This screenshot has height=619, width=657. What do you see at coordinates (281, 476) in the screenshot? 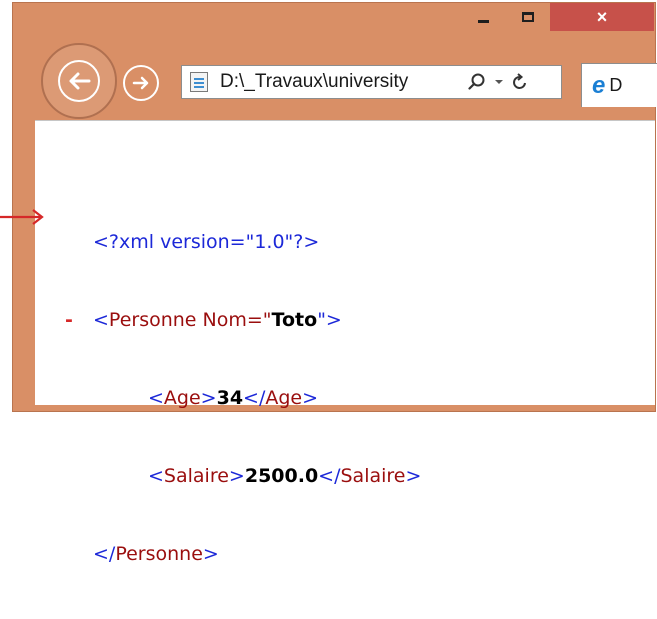
I see `salary-value: 2500.0` at bounding box center [281, 476].